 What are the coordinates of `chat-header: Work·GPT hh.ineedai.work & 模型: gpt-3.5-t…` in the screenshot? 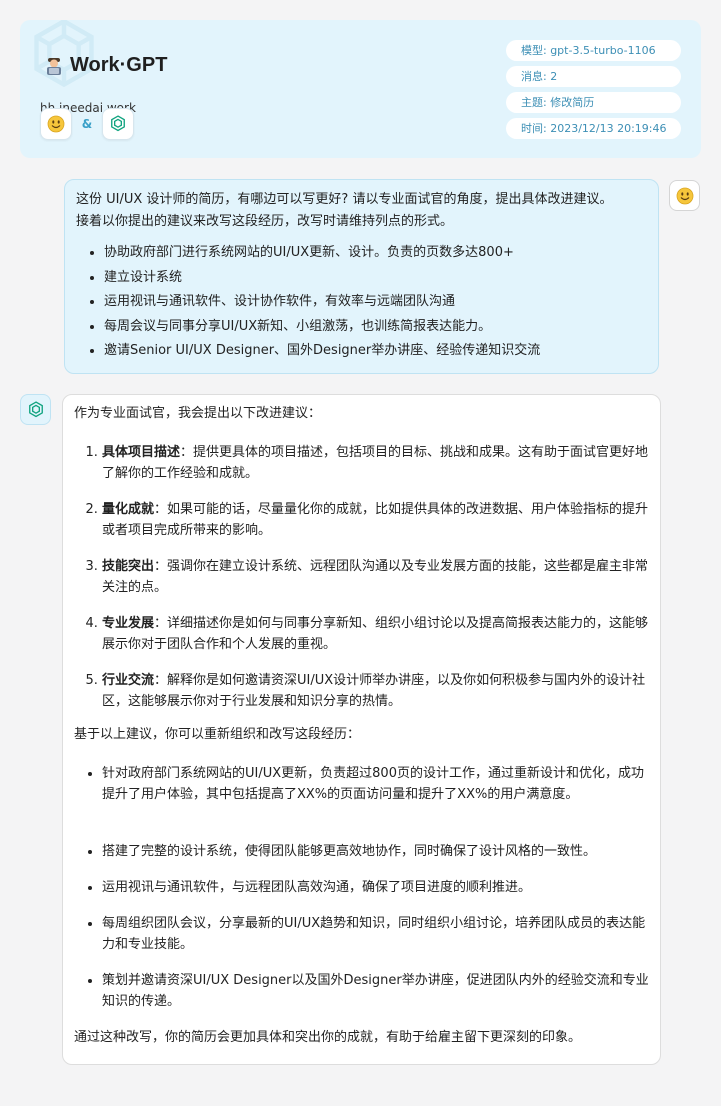 It's located at (360, 89).